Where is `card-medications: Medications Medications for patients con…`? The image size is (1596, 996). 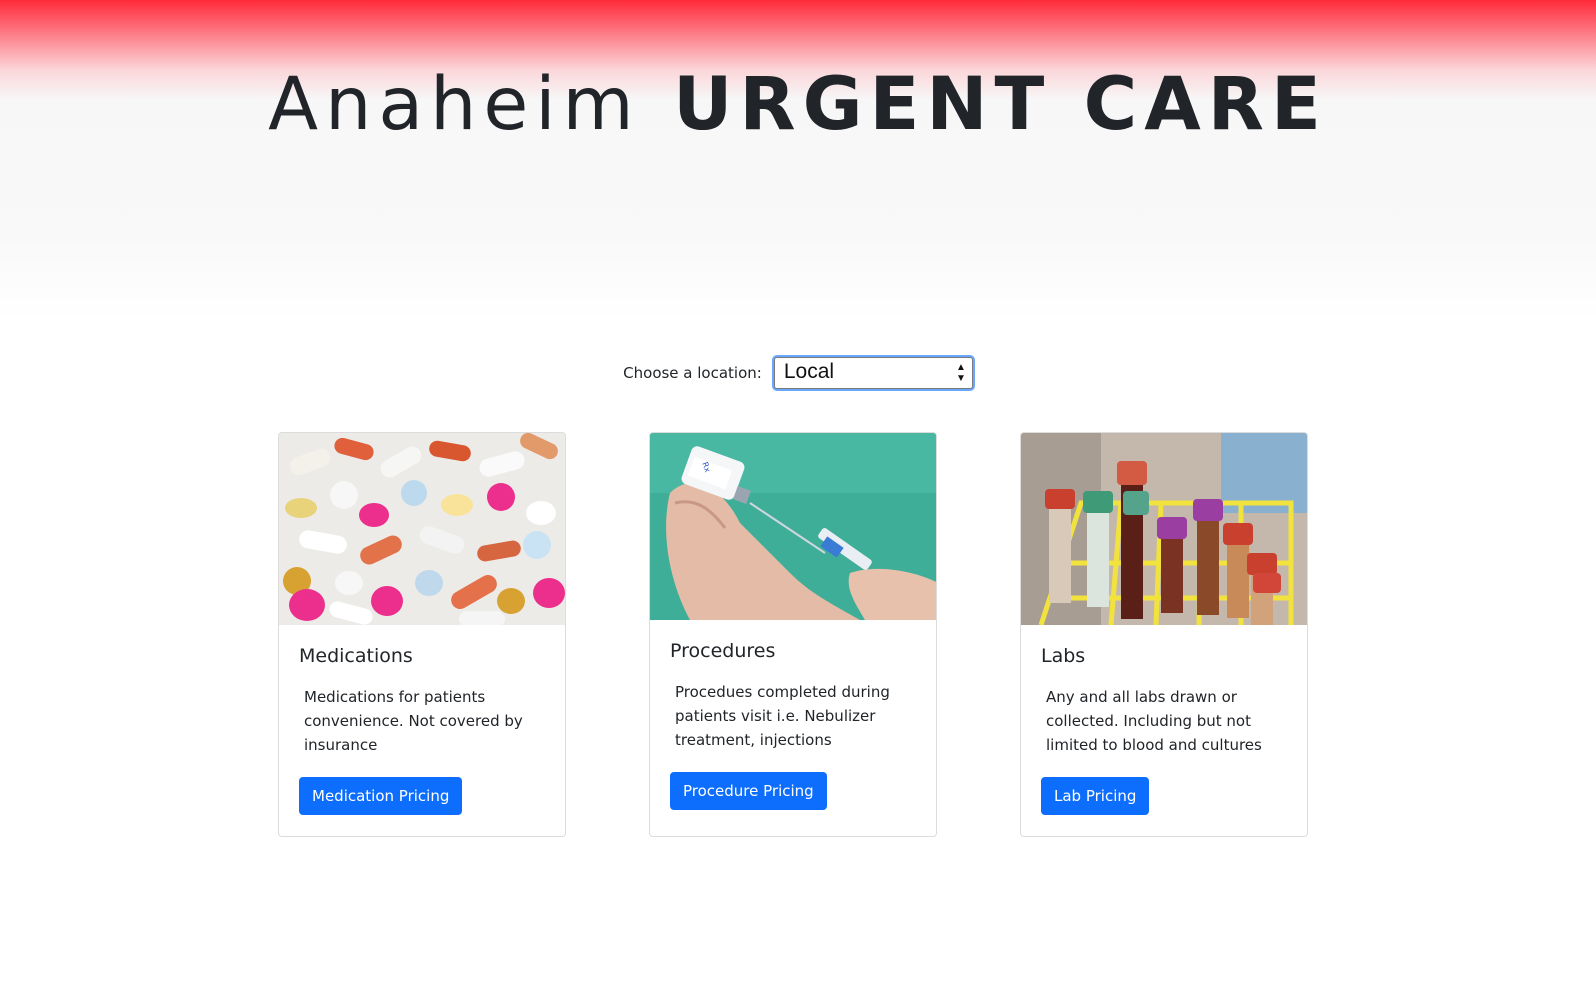
card-medications: Medications Medications for patients con… is located at coordinates (422, 634).